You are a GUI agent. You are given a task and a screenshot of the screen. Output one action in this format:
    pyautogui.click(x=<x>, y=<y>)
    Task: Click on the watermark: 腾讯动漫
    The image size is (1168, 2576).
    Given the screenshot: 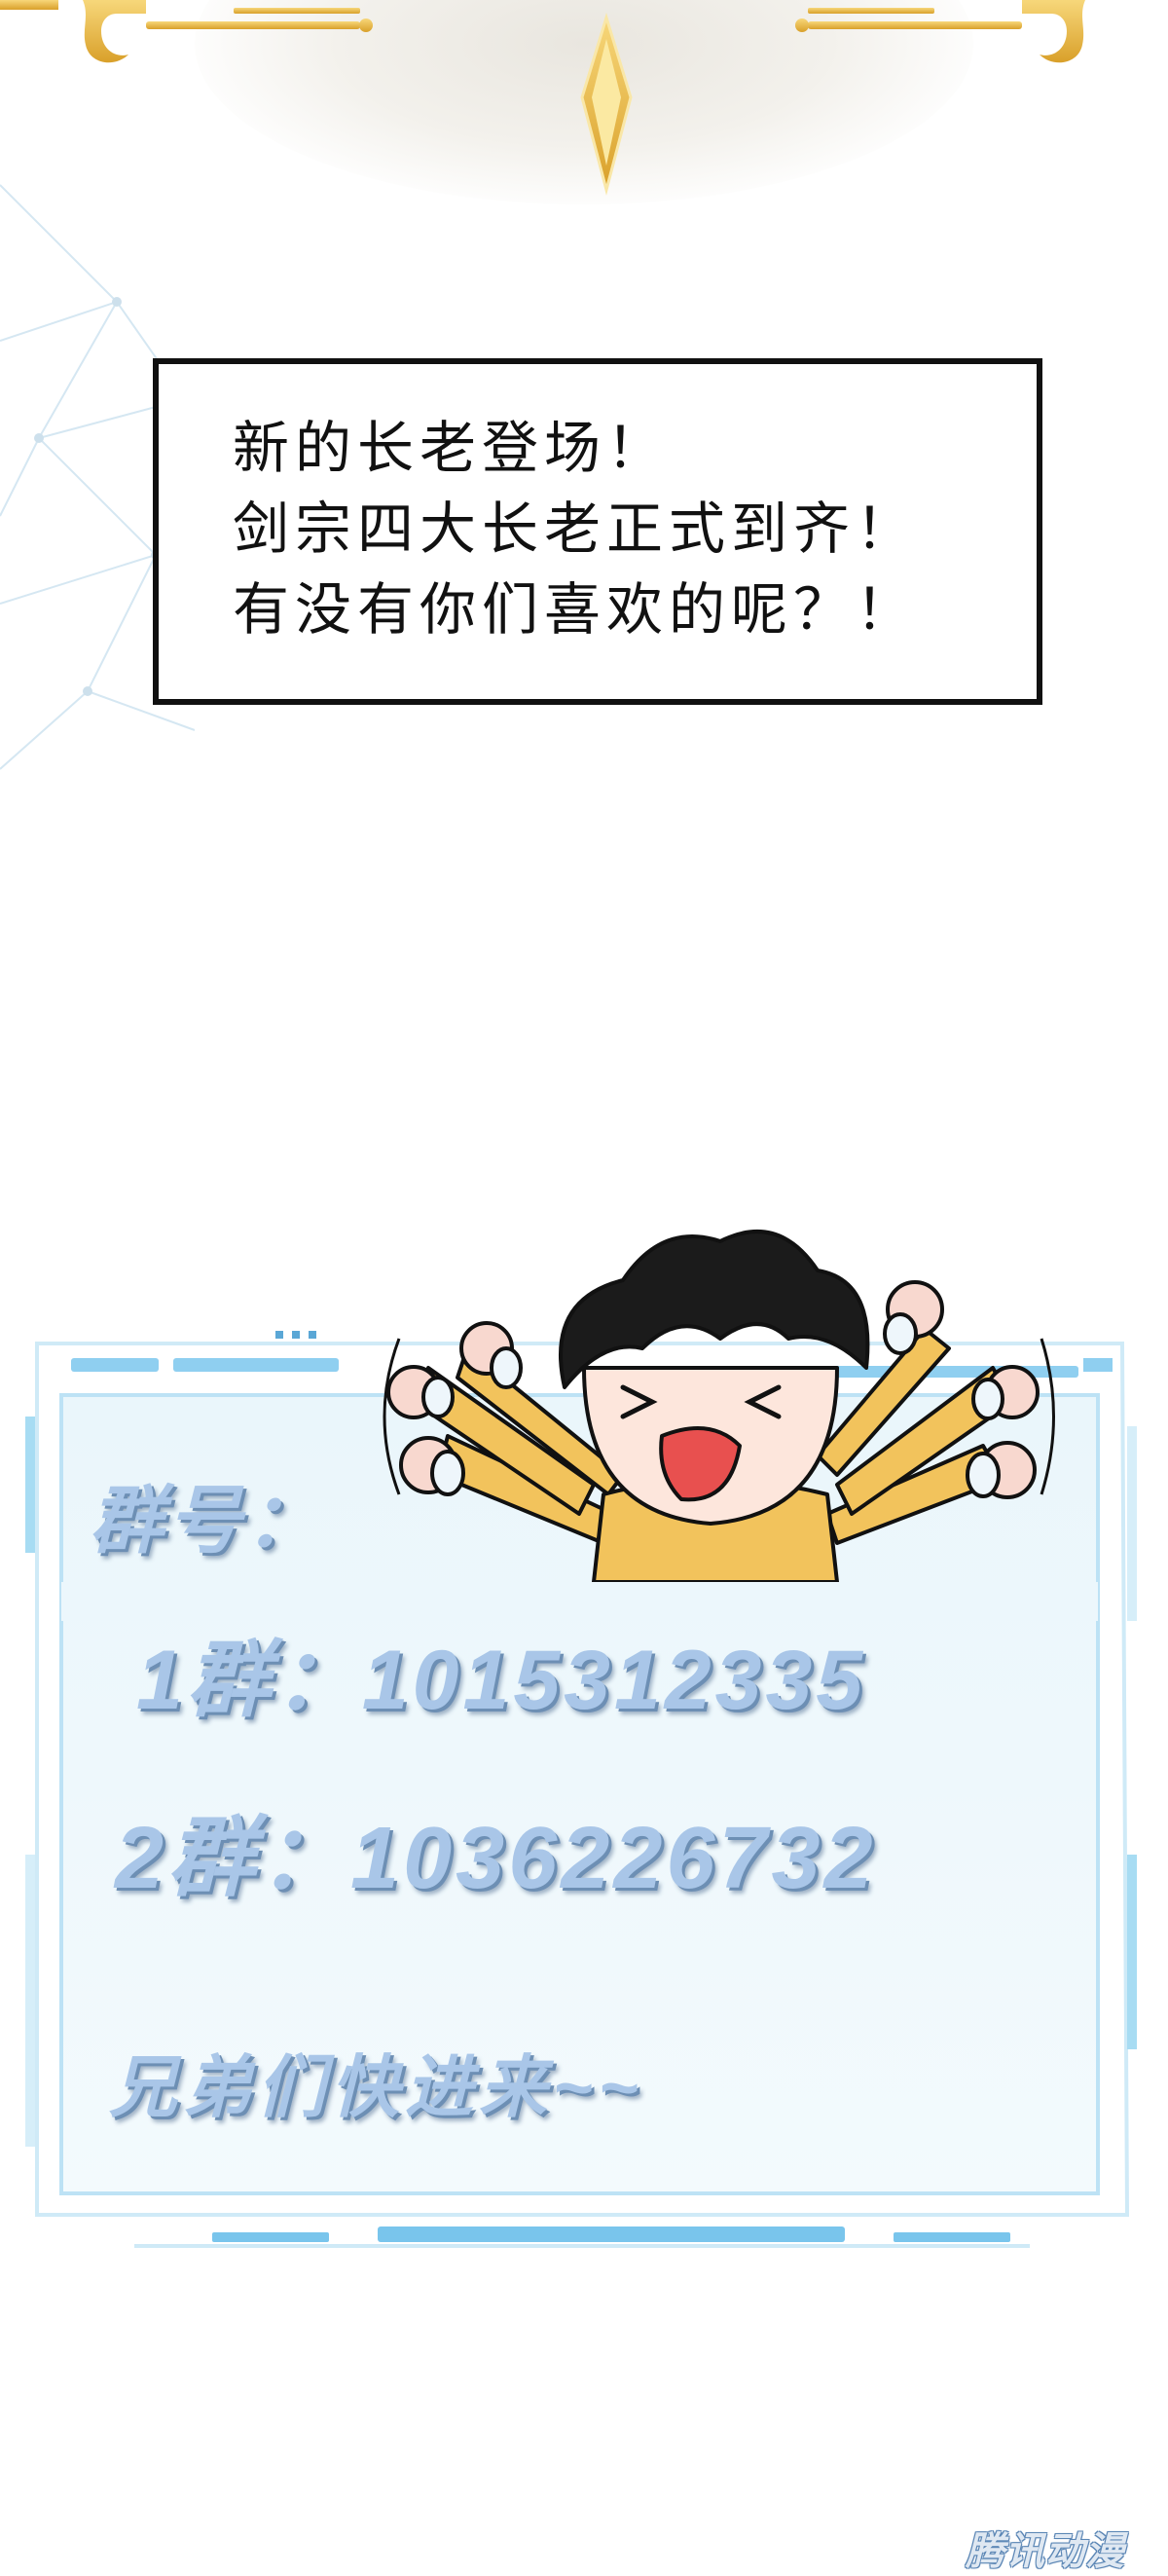 What is the action you would take?
    pyautogui.click(x=1046, y=2551)
    